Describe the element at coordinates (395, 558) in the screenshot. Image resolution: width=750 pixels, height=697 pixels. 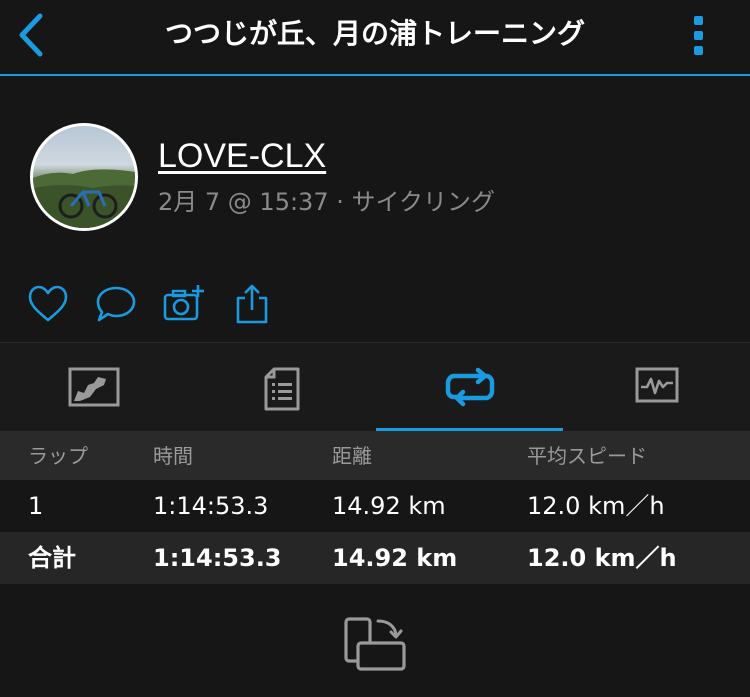
I see `total-distance: 14.92 km` at that location.